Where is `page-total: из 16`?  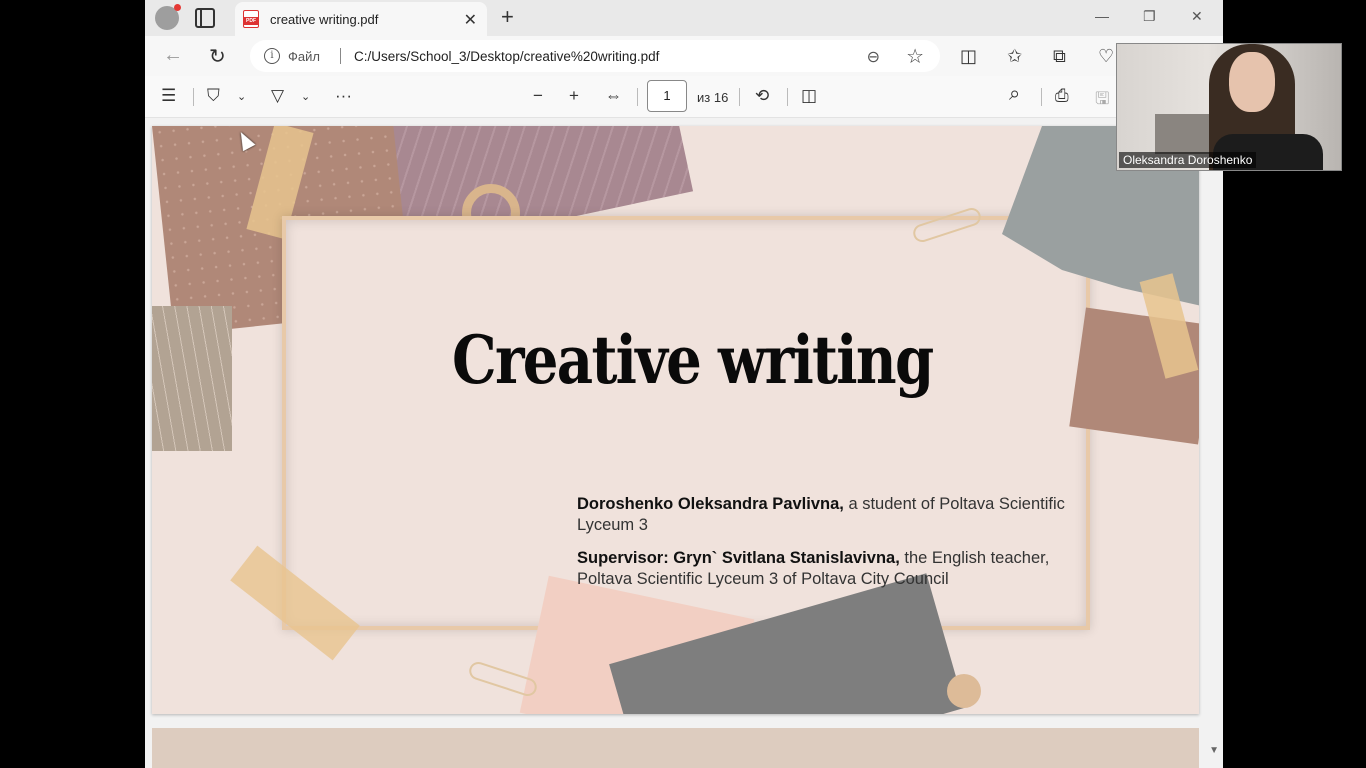 page-total: из 16 is located at coordinates (713, 97).